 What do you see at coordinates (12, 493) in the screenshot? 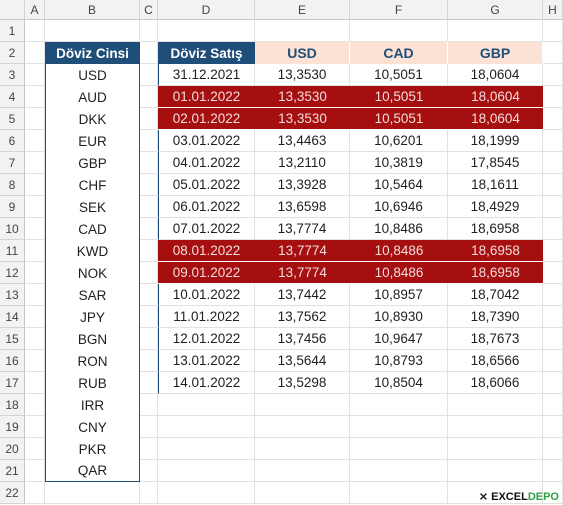
I see `row-header-22: 22` at bounding box center [12, 493].